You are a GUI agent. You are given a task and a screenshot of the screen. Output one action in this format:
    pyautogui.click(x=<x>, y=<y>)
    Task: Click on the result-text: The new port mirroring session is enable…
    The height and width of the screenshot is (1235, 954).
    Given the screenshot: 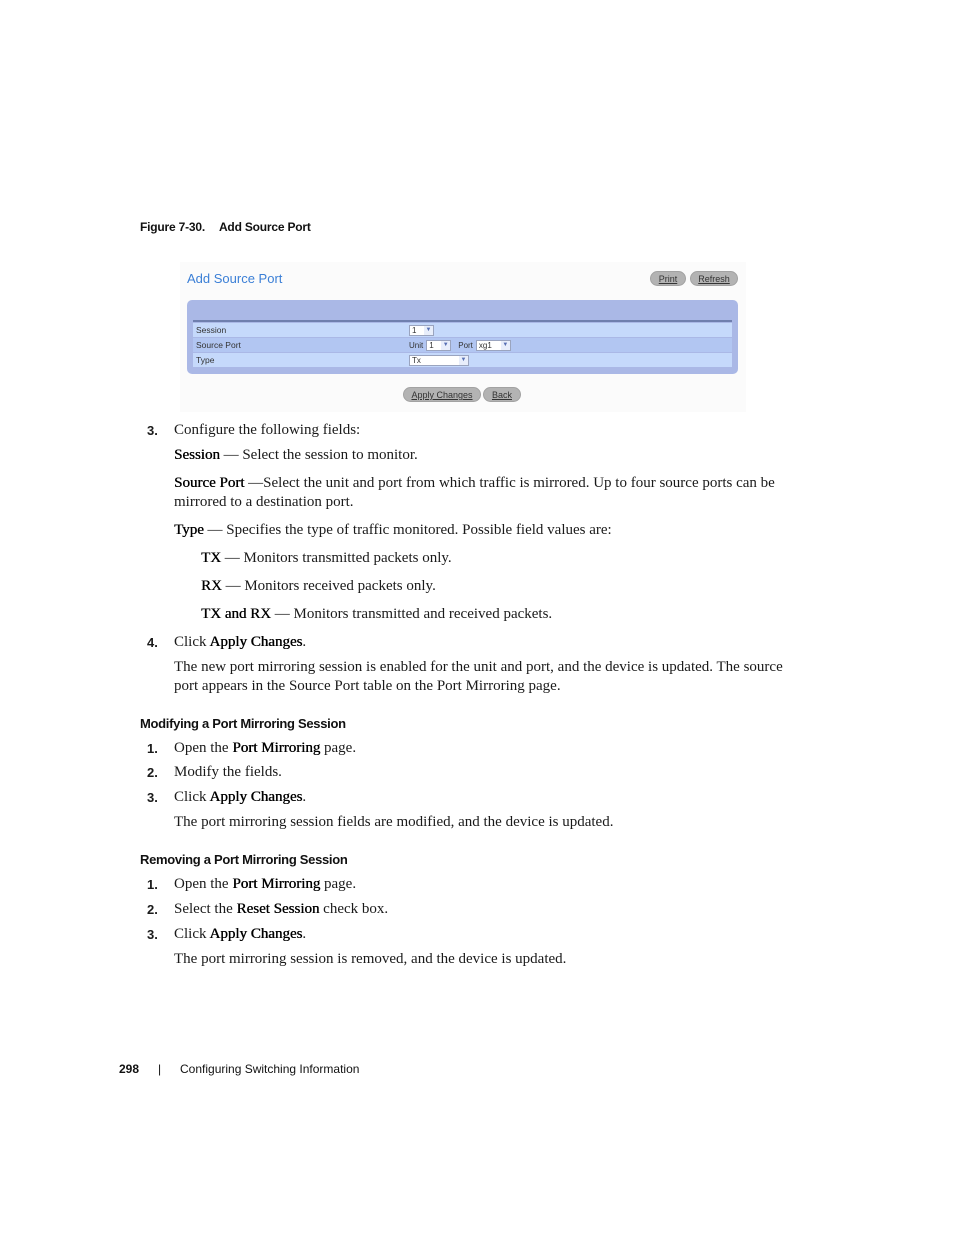 What is the action you would take?
    pyautogui.click(x=478, y=667)
    